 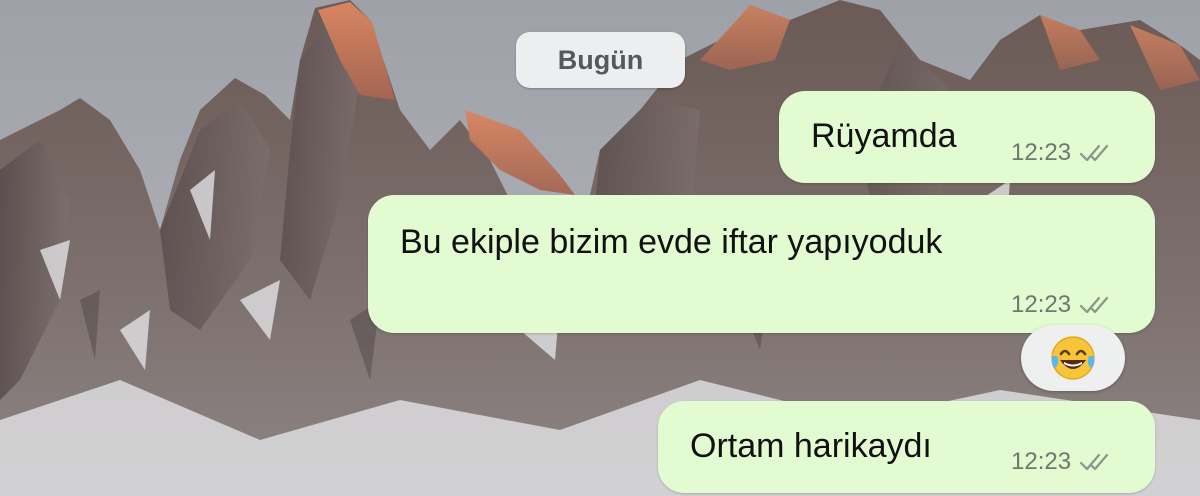 I want to click on message-text: Bu ekiple bizim evde iftar yapıyoduk, so click(x=671, y=242).